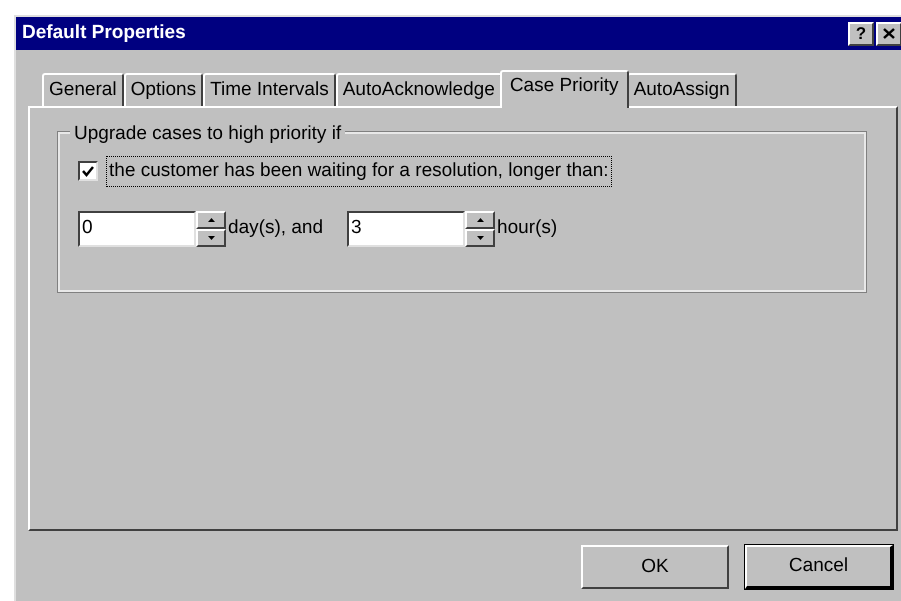 This screenshot has height=601, width=901. What do you see at coordinates (681, 89) in the screenshot?
I see `tab: AutoAssign` at bounding box center [681, 89].